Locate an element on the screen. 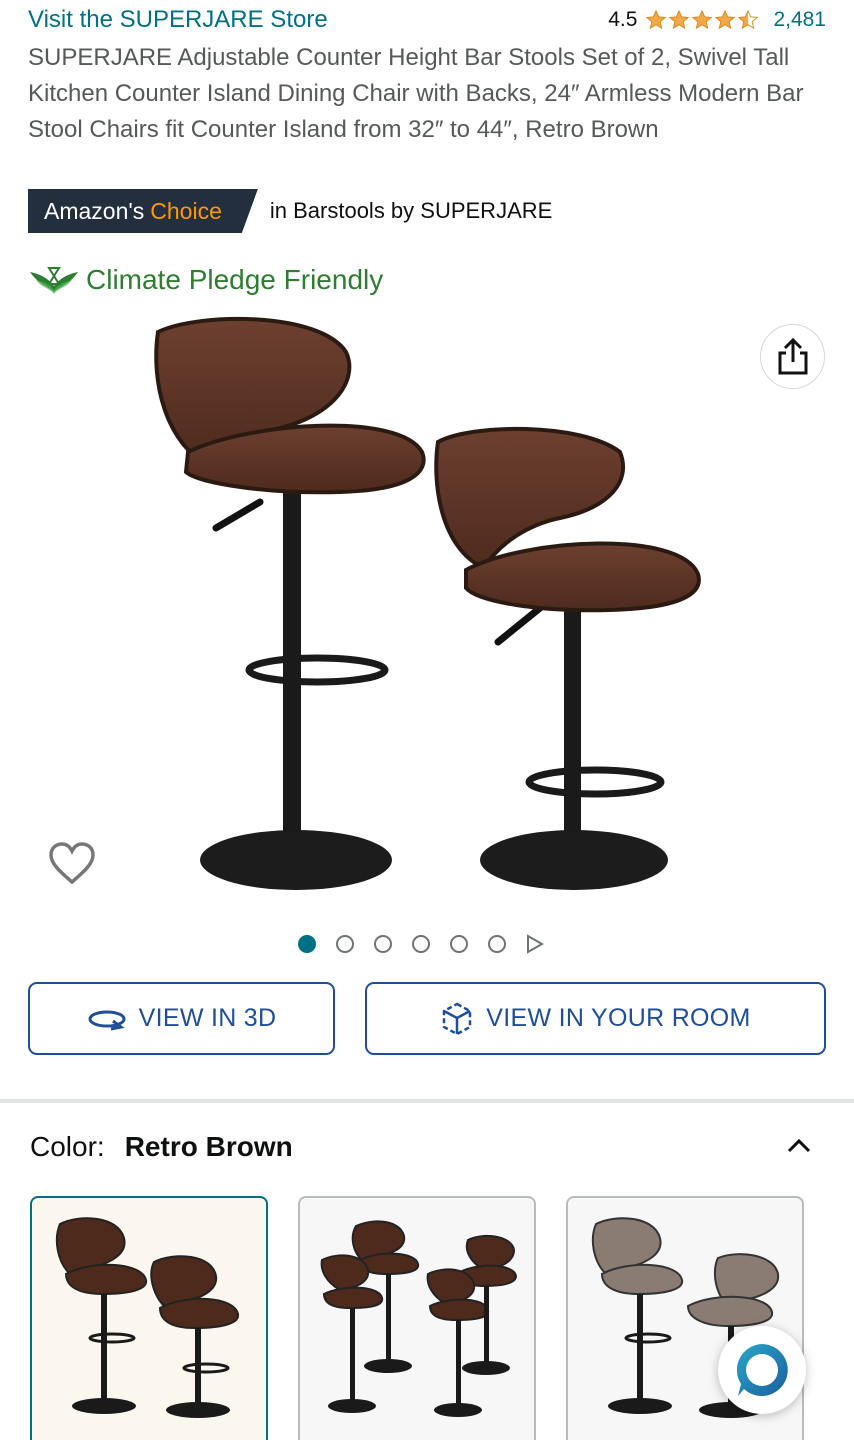 The height and width of the screenshot is (1440, 854). heart-icon is located at coordinates (72, 863).